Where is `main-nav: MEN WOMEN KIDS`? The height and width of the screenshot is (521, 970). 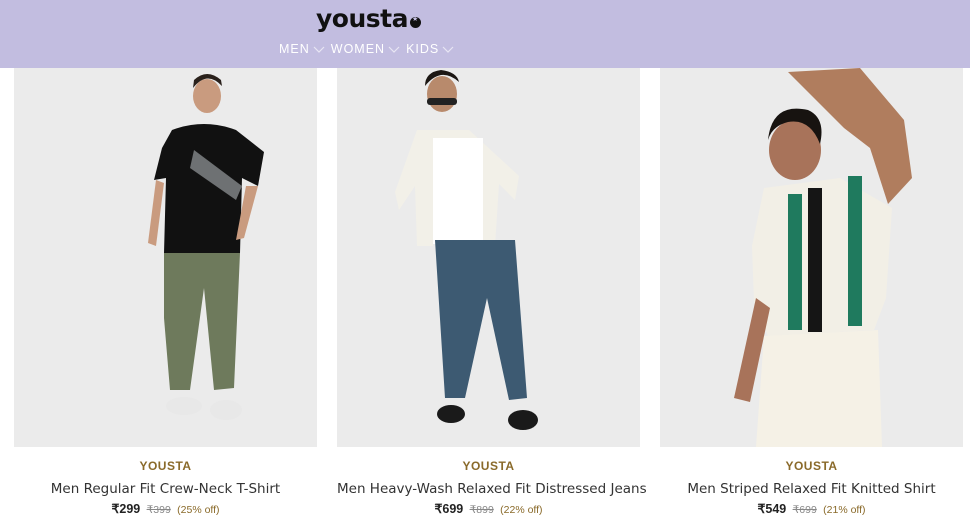 main-nav: MEN WOMEN KIDS is located at coordinates (366, 49).